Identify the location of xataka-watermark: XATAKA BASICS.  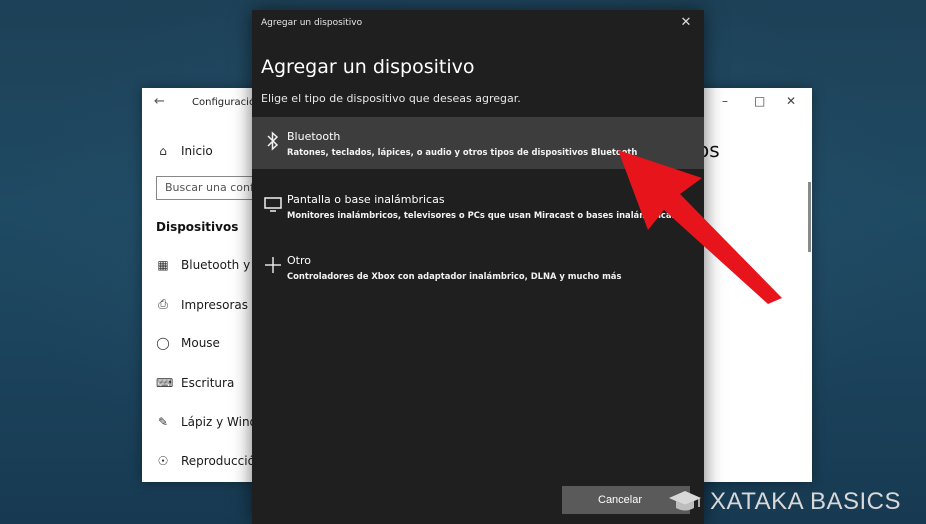
(784, 502).